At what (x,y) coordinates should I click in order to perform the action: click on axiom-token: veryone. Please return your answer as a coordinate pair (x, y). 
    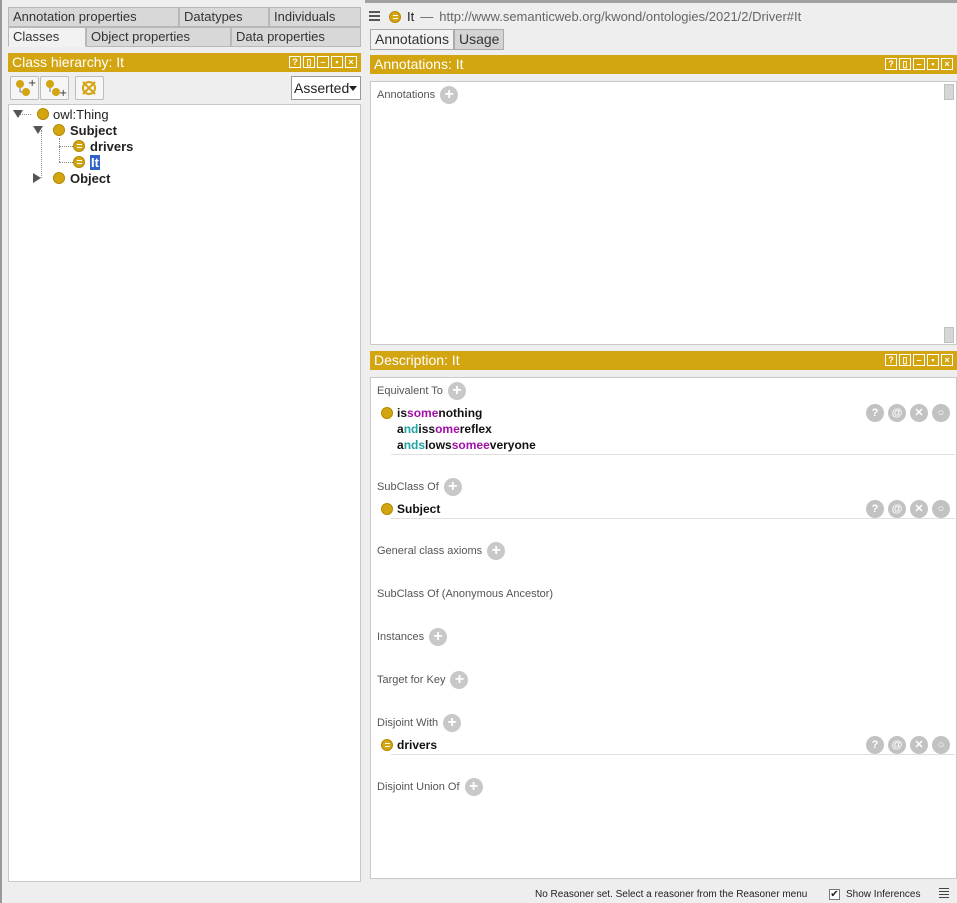
    Looking at the image, I should click on (512, 445).